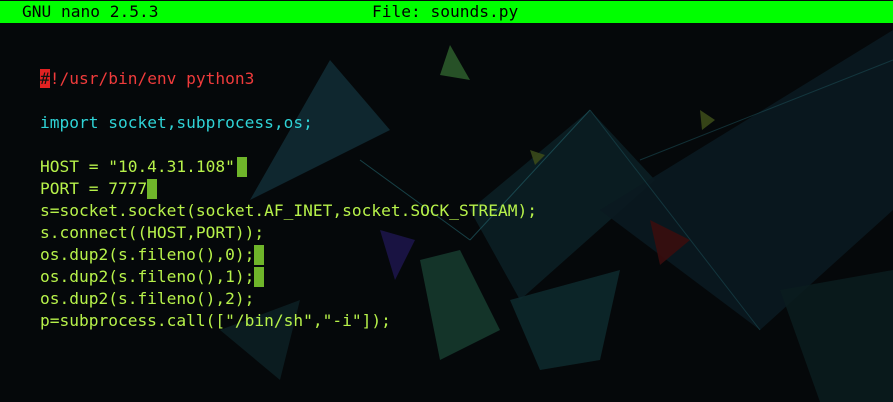 The height and width of the screenshot is (402, 893). Describe the element at coordinates (44, 78) in the screenshot. I see `text-cursor: #` at that location.